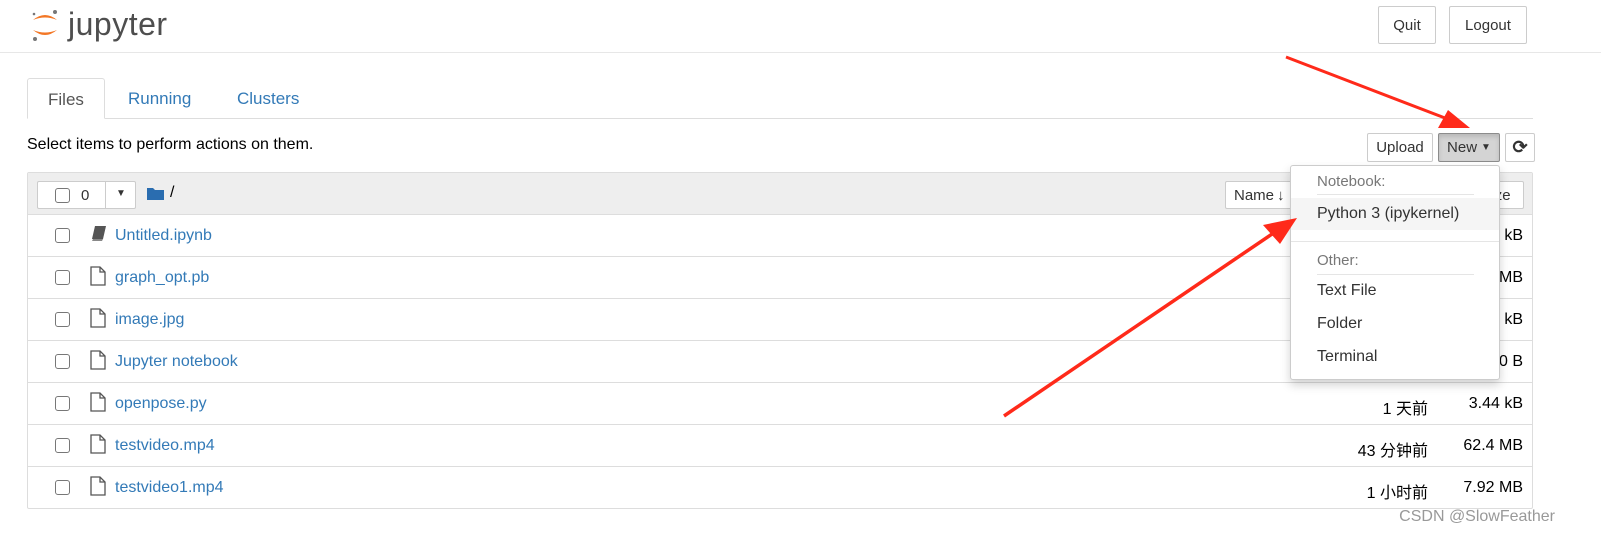 The width and height of the screenshot is (1601, 545). What do you see at coordinates (1150, 318) in the screenshot?
I see `red-arrow-to-python` at bounding box center [1150, 318].